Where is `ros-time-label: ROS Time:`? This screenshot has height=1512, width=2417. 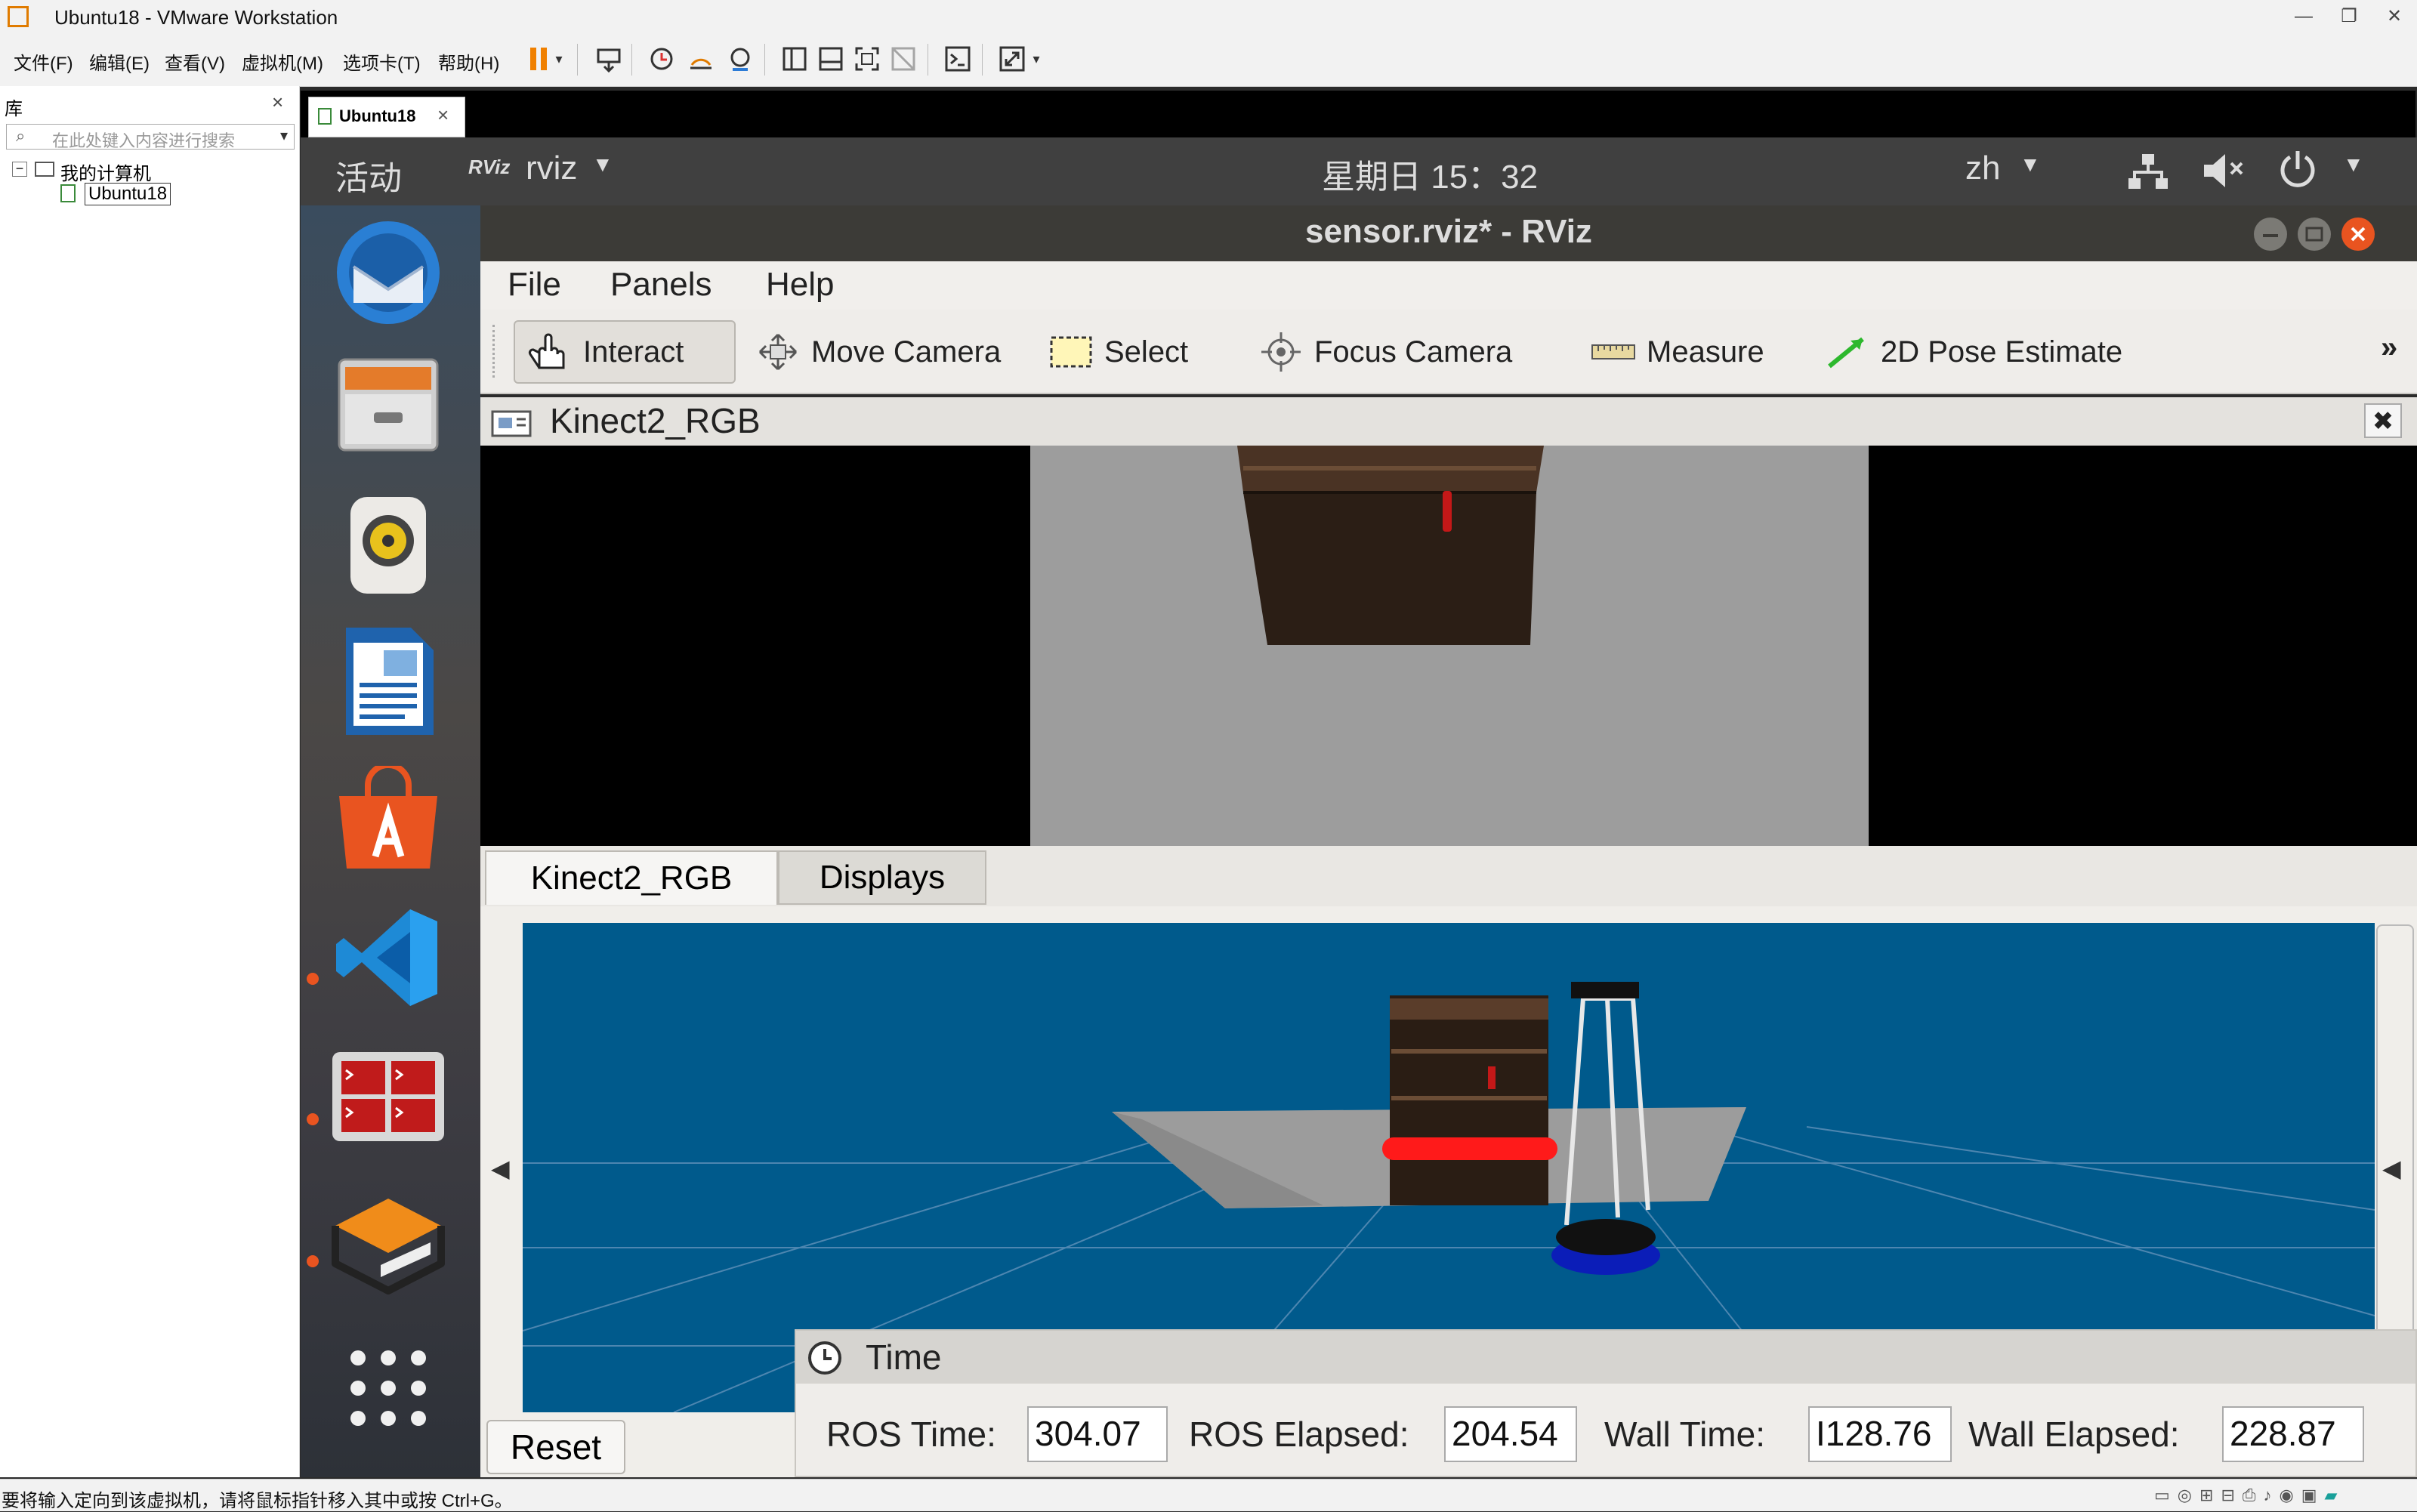
ros-time-label: ROS Time: is located at coordinates (911, 1434).